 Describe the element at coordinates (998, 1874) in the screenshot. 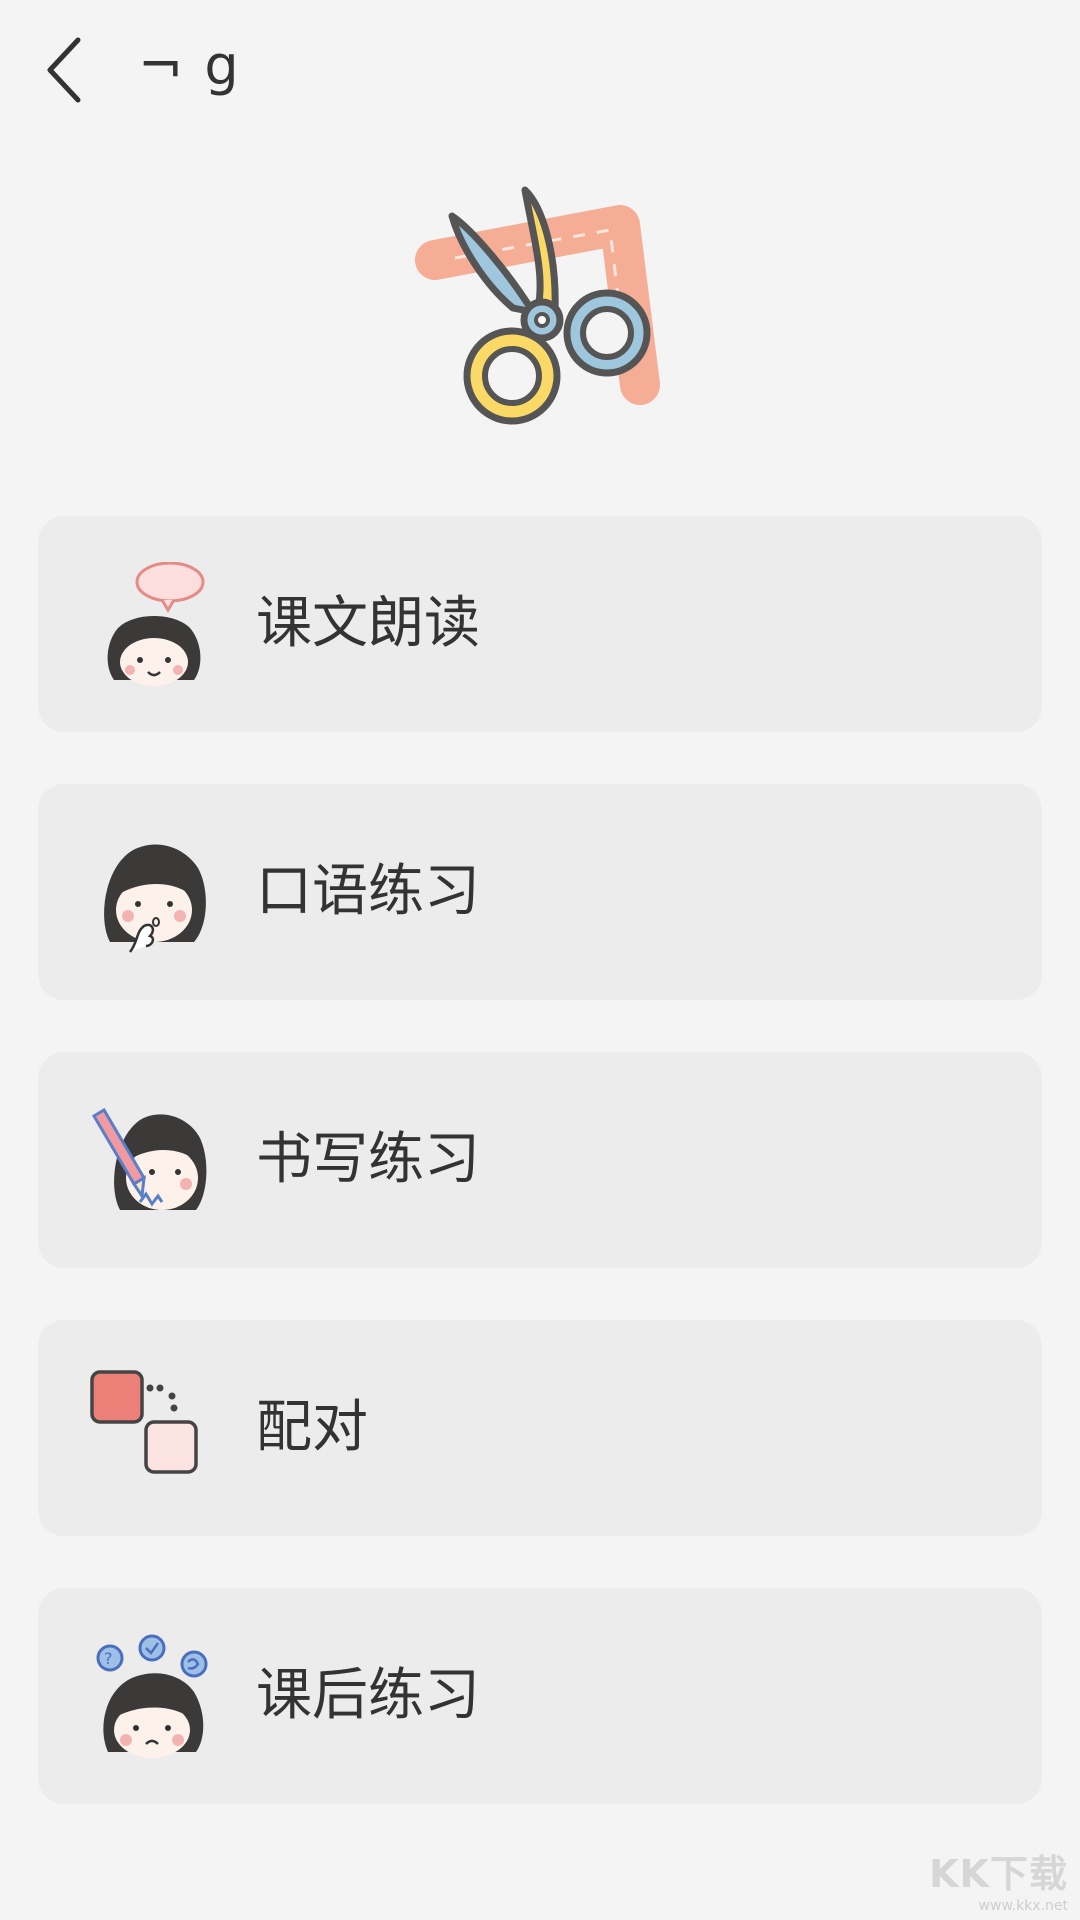

I see `watermark-logo: KK下载` at that location.